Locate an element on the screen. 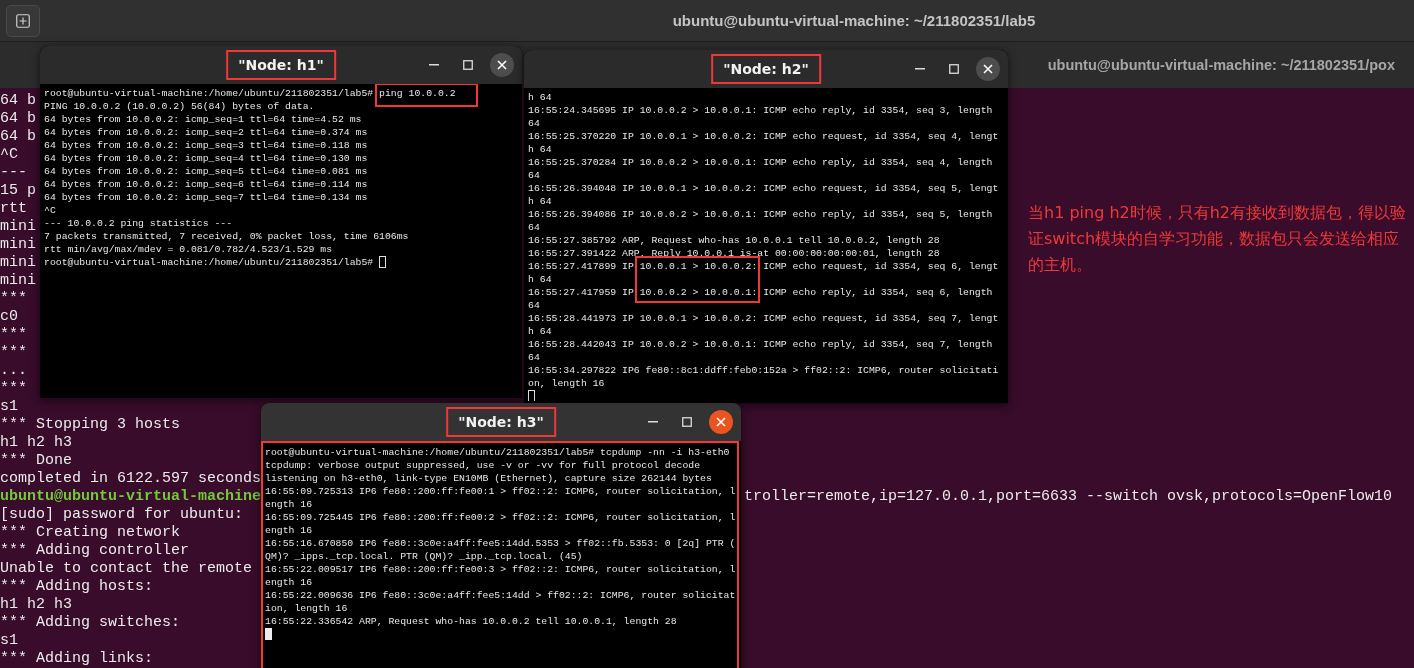  terminal-line: ion, length 16 is located at coordinates (306, 608).